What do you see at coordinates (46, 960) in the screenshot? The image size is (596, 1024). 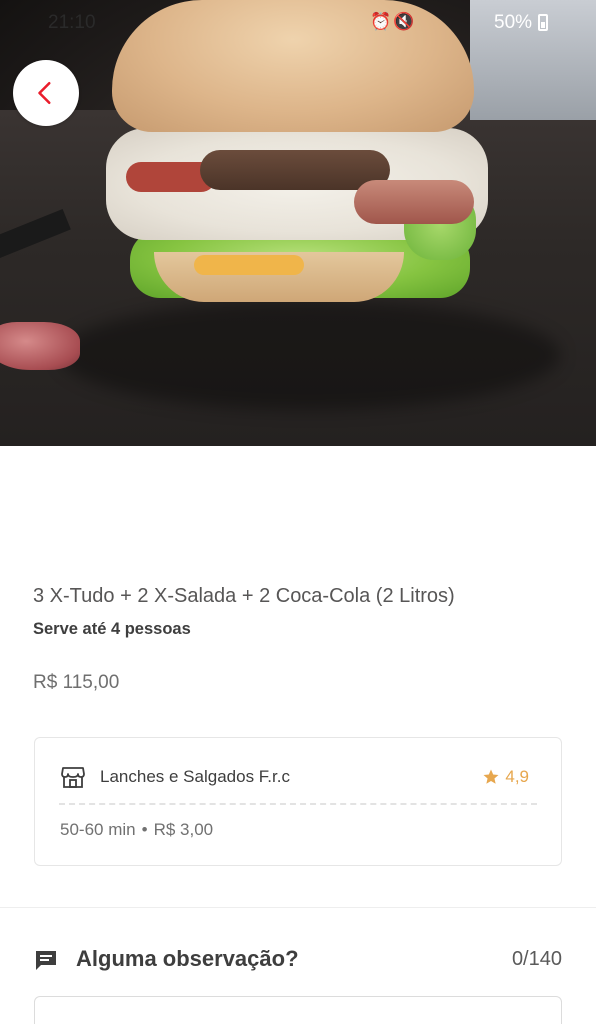 I see `comment-icon` at bounding box center [46, 960].